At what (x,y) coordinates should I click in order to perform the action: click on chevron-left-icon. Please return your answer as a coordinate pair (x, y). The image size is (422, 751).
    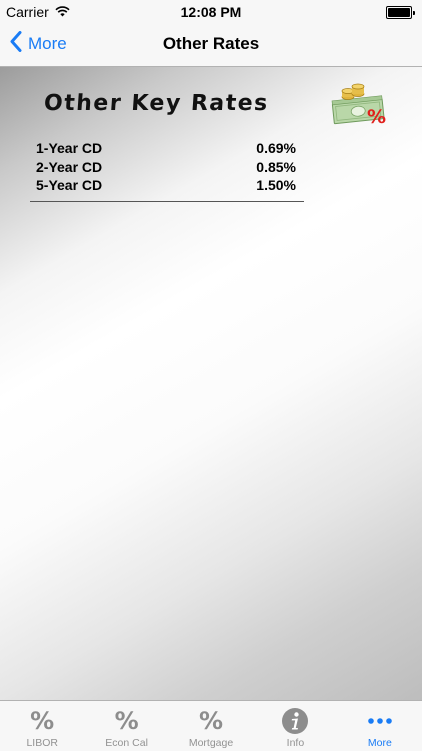
    Looking at the image, I should click on (16, 44).